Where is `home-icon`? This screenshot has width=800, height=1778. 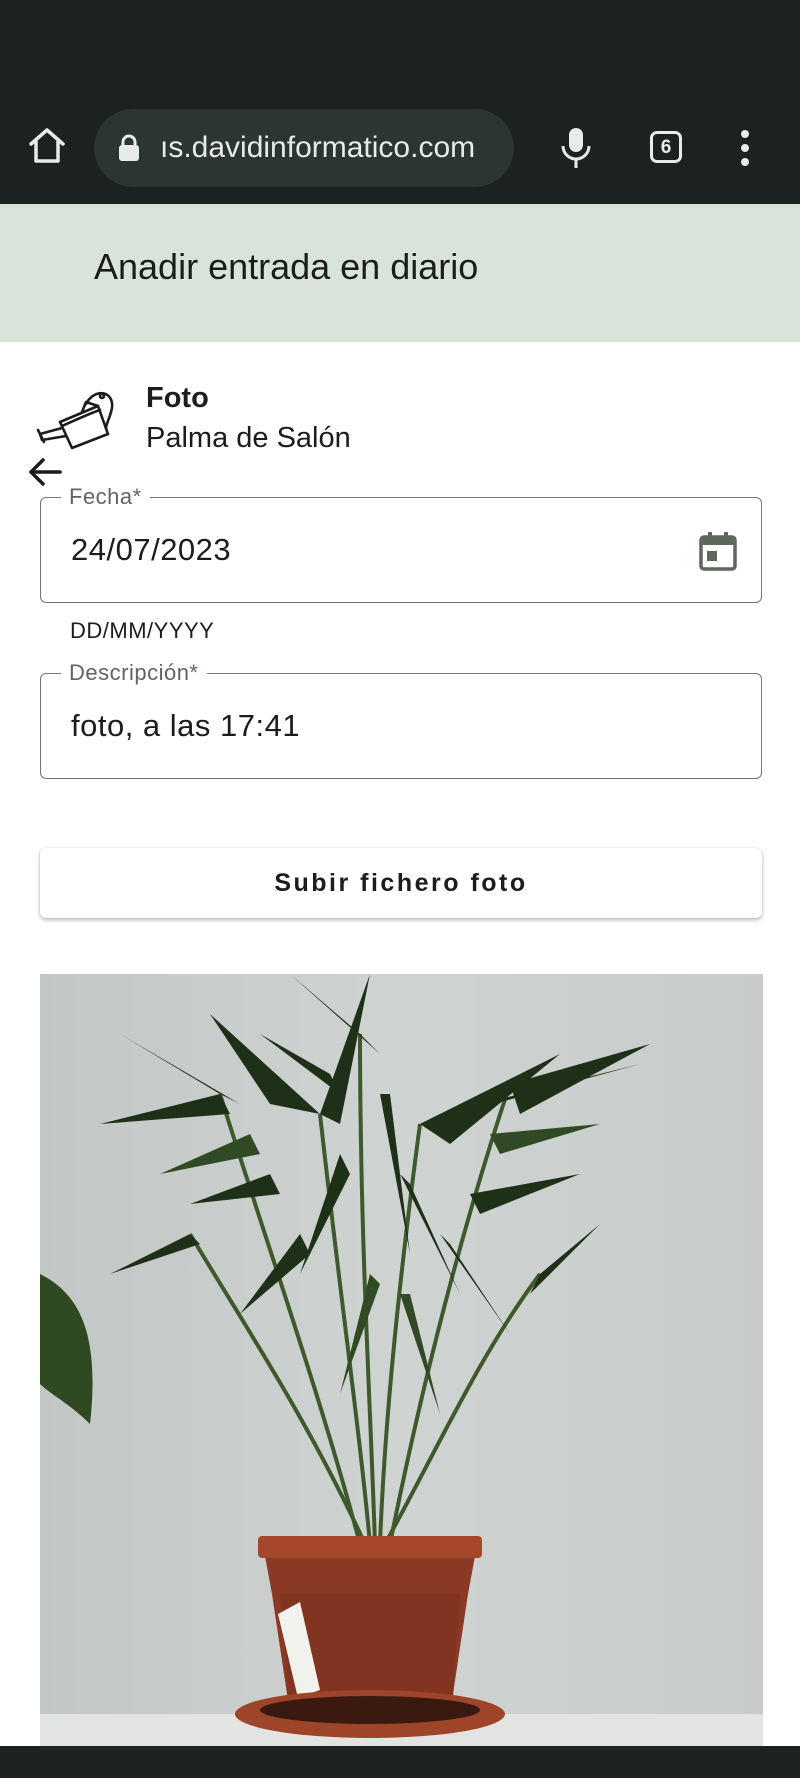 home-icon is located at coordinates (47, 145).